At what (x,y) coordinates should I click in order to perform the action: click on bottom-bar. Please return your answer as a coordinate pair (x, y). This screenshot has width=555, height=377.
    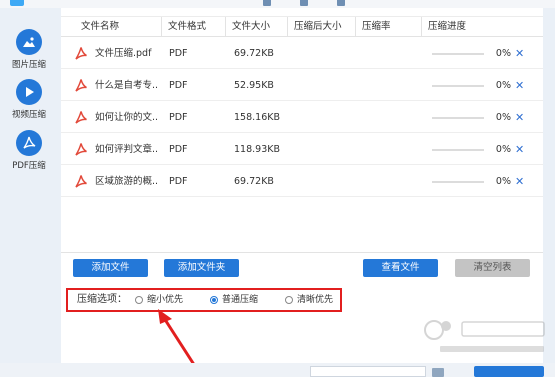
    Looking at the image, I should click on (277, 370).